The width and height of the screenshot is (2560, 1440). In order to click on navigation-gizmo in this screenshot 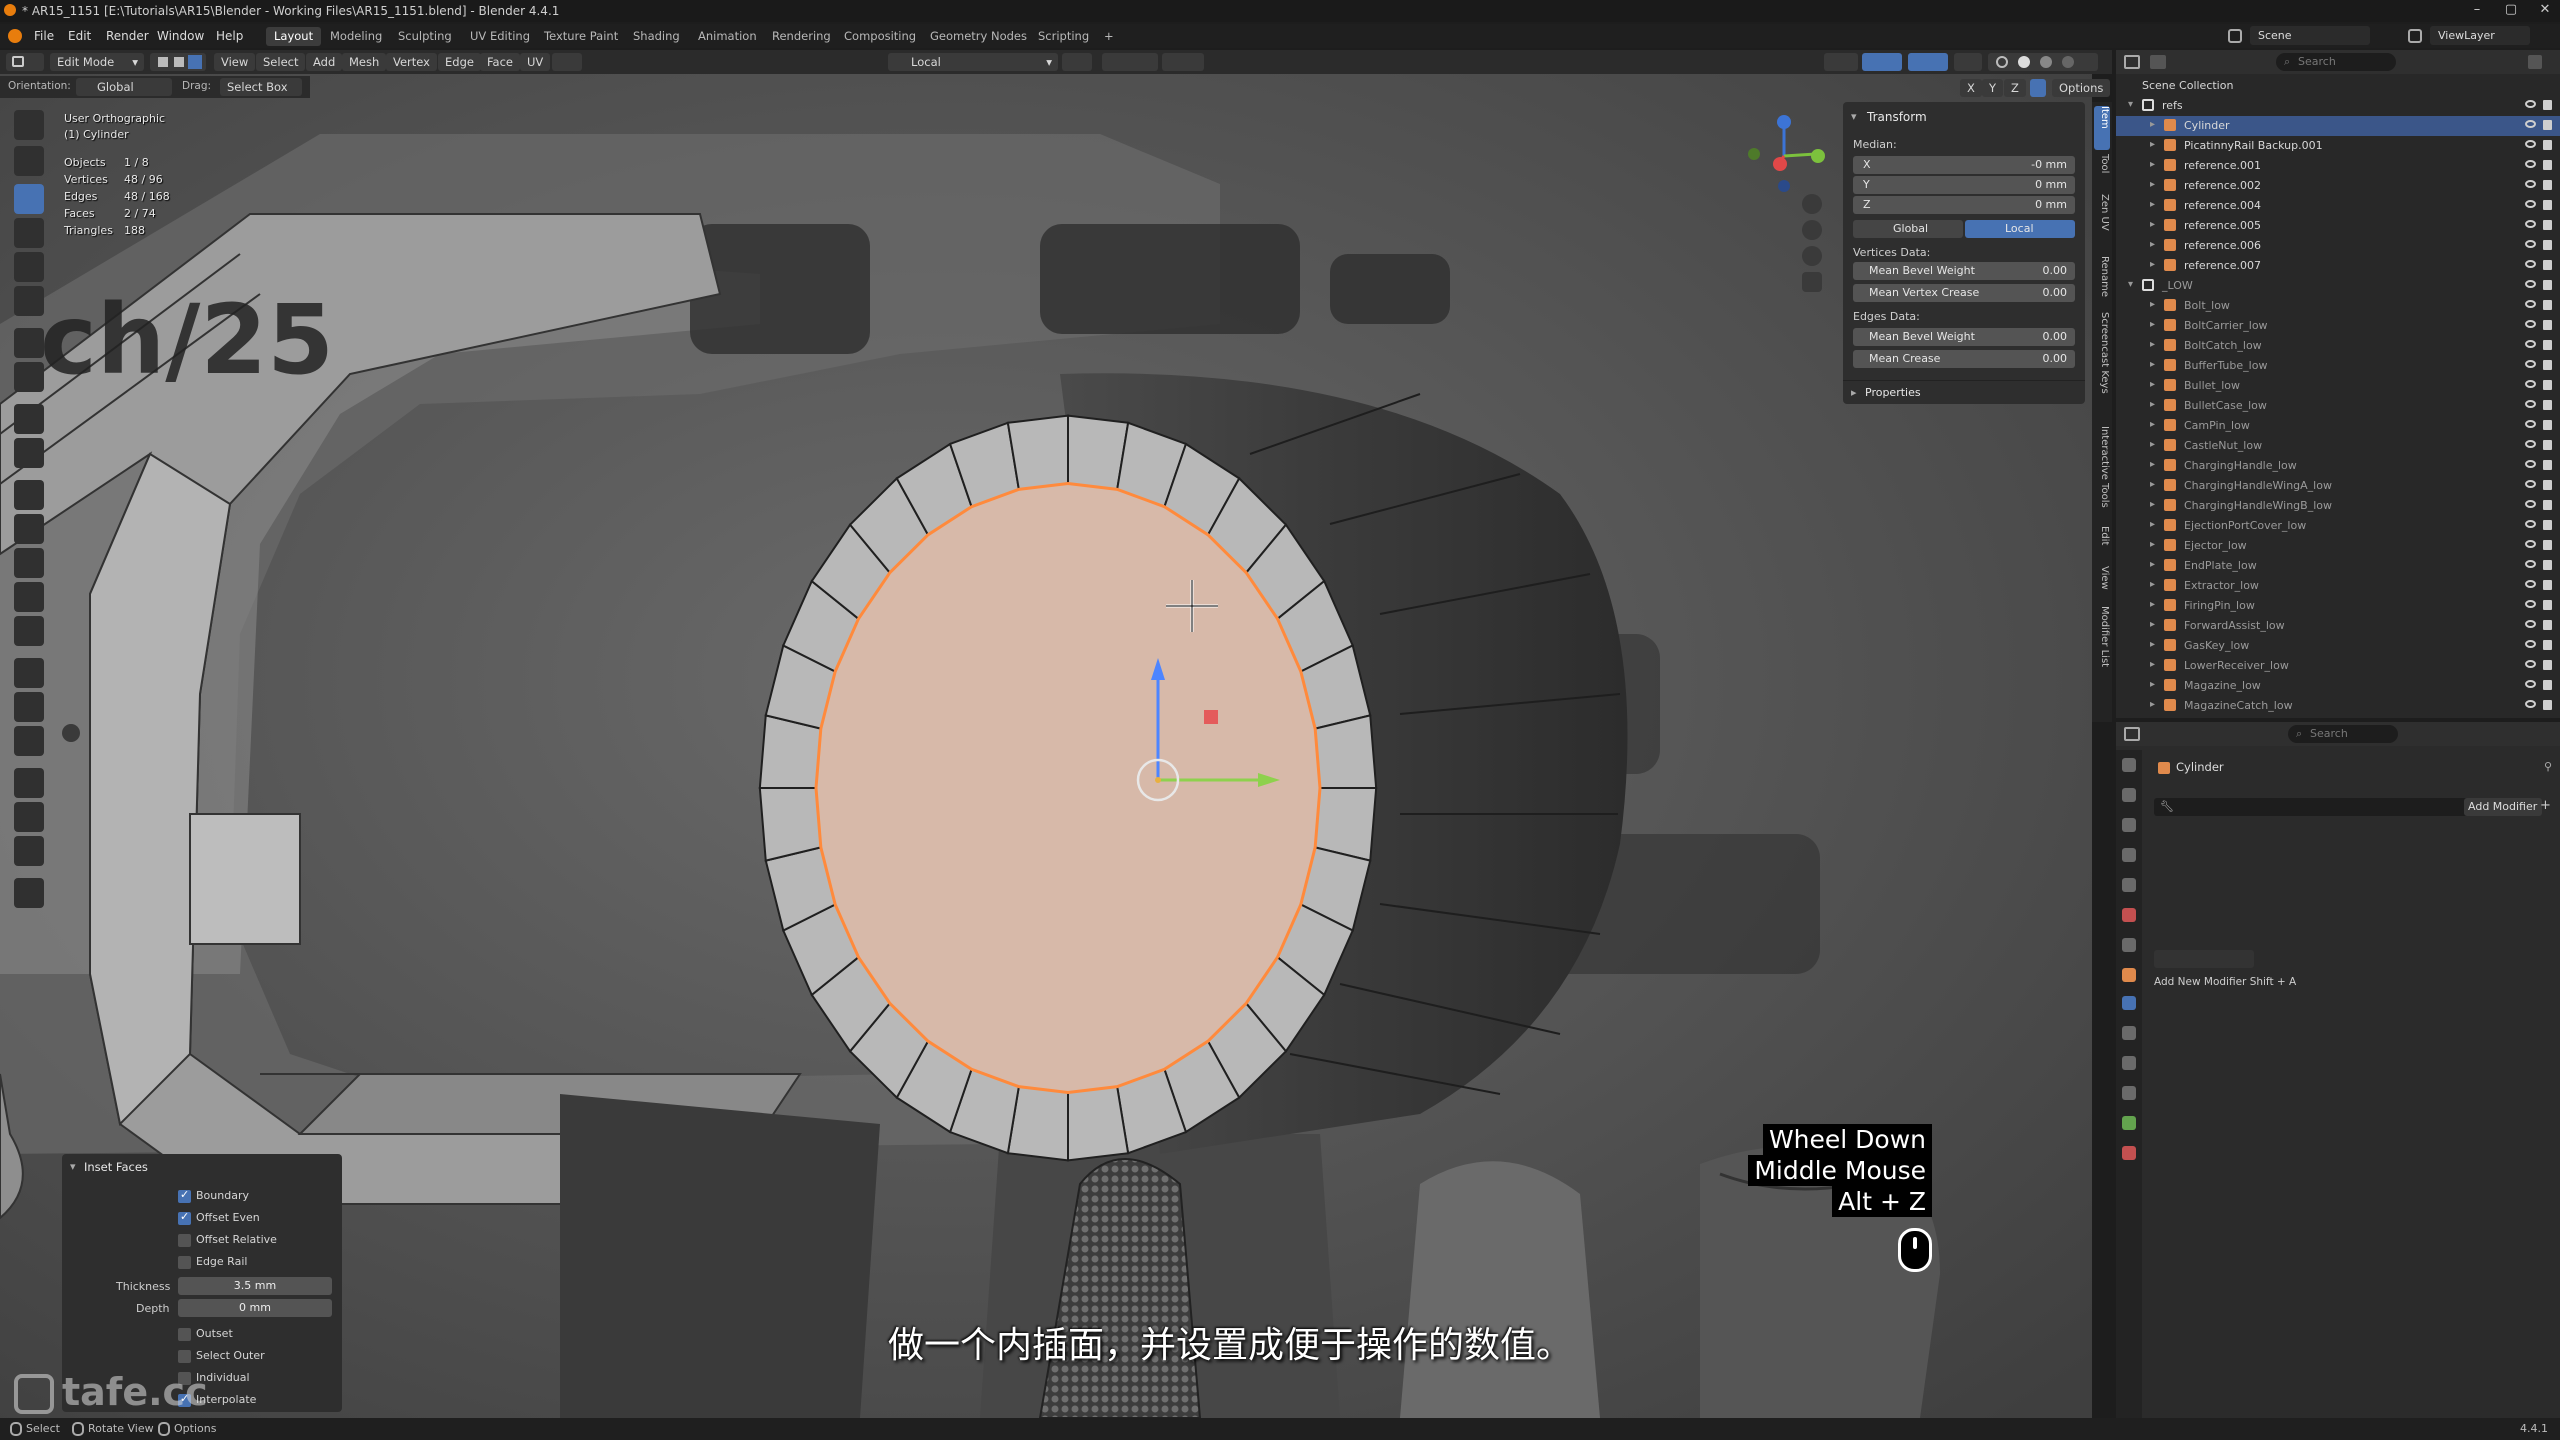, I will do `click(1785, 153)`.